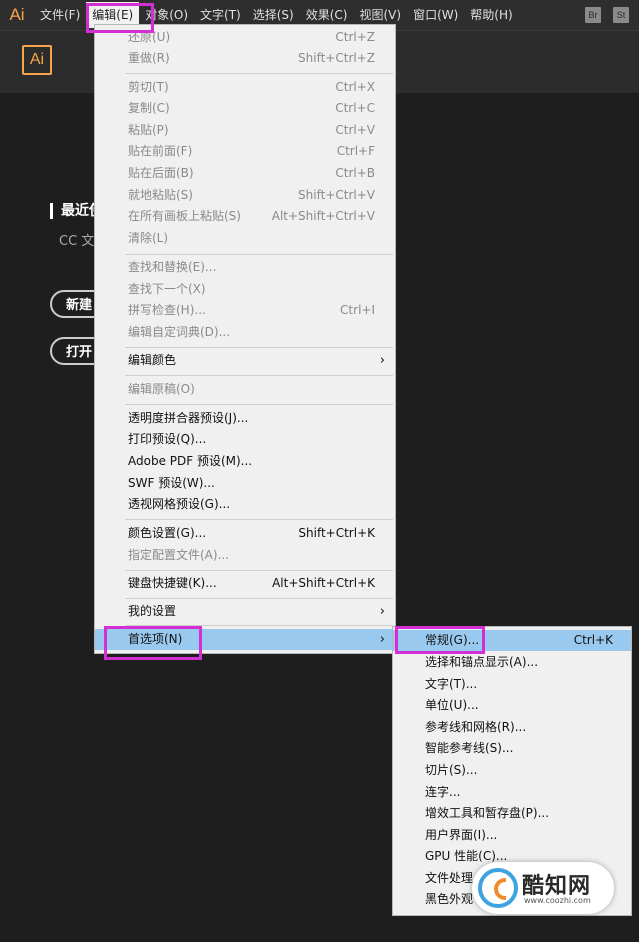  Describe the element at coordinates (498, 888) in the screenshot. I see `coozhi-logo-icon` at that location.